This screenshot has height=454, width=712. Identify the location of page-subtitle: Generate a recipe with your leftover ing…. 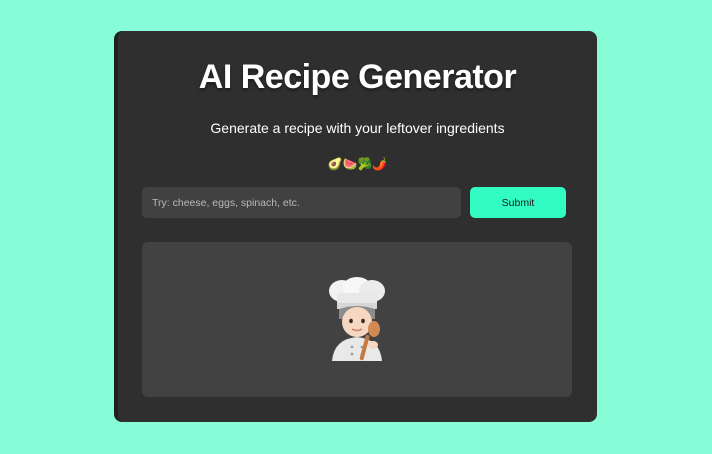
(357, 128).